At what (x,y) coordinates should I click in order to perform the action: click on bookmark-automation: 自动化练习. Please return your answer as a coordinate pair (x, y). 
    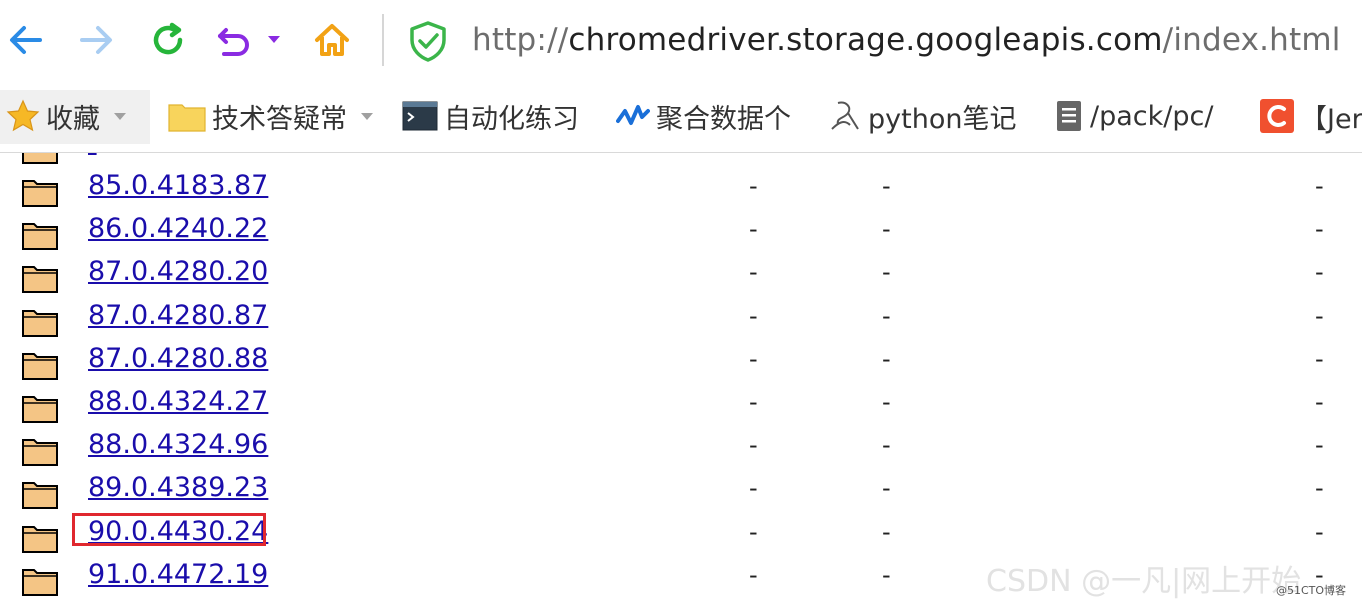
    Looking at the image, I should click on (490, 116).